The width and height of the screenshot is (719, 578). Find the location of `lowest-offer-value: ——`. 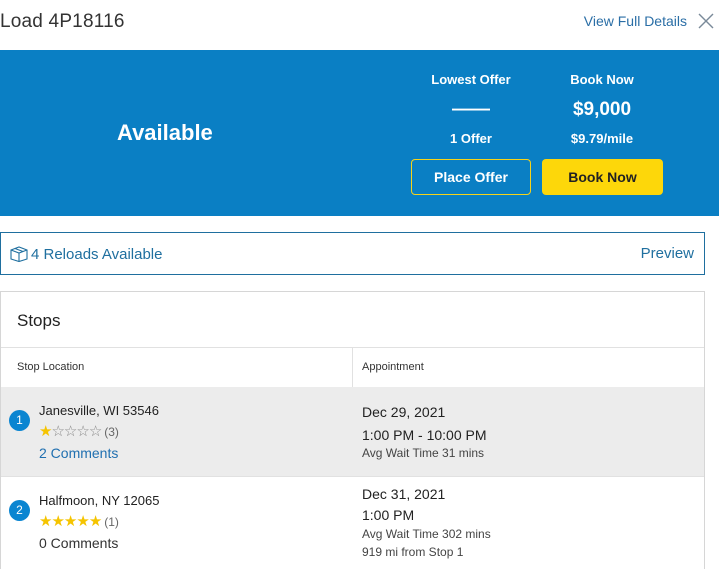

lowest-offer-value: —— is located at coordinates (471, 109).